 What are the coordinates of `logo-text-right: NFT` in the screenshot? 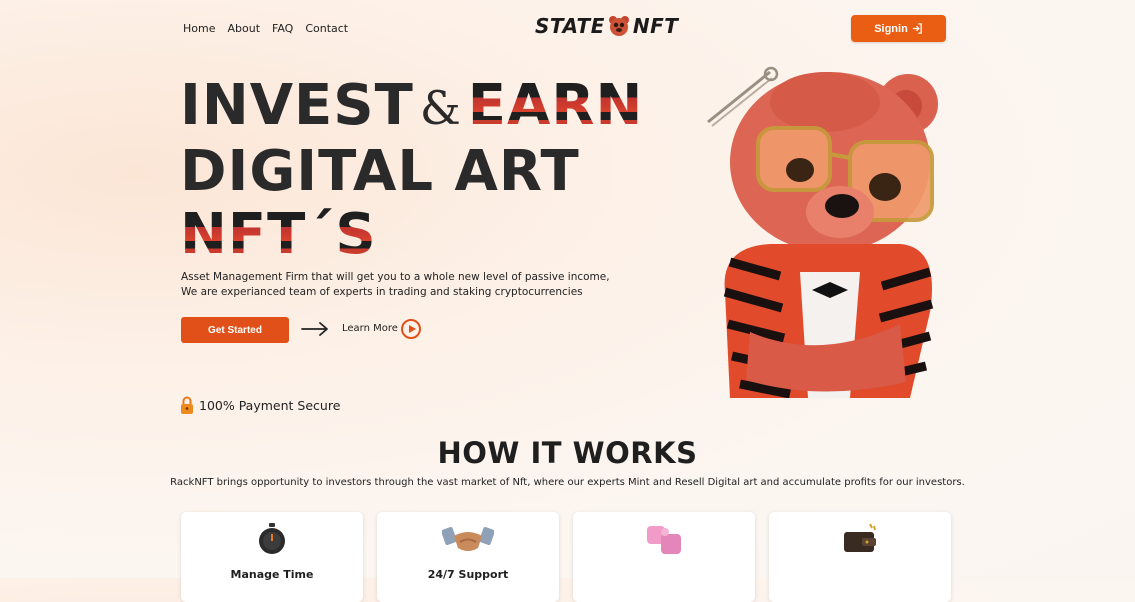 It's located at (655, 26).